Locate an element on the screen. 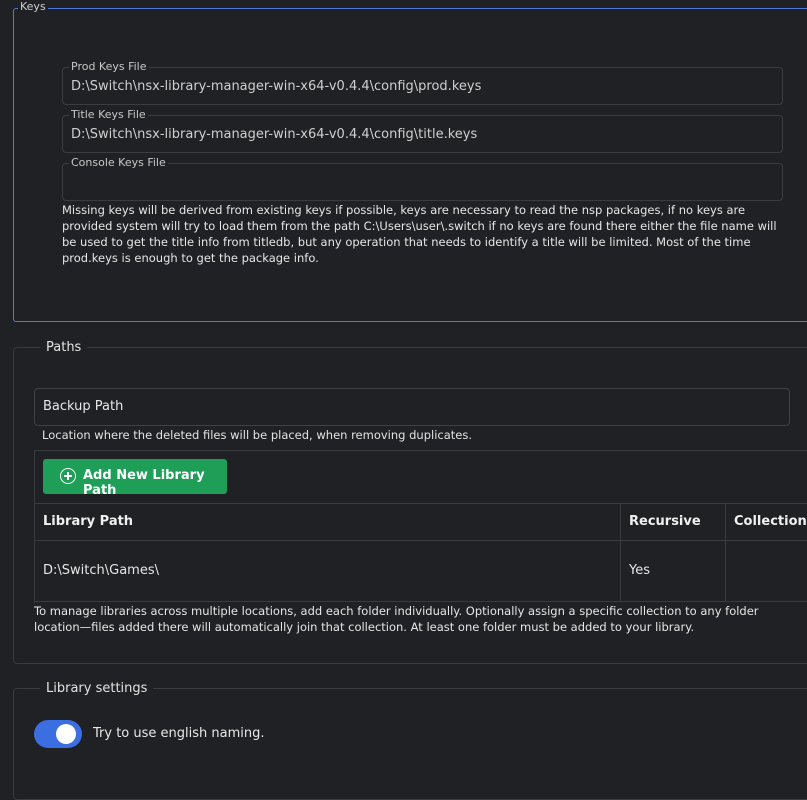 The width and height of the screenshot is (807, 800). library-path-cell: D:\Switch\Games\ is located at coordinates (101, 570).